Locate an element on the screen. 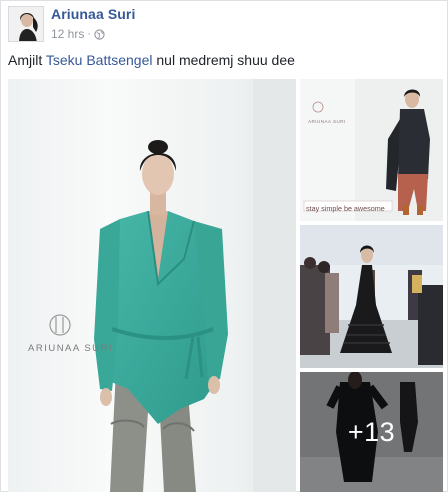 The image size is (448, 492). mention-link: Tseku Battsengel is located at coordinates (99, 60).